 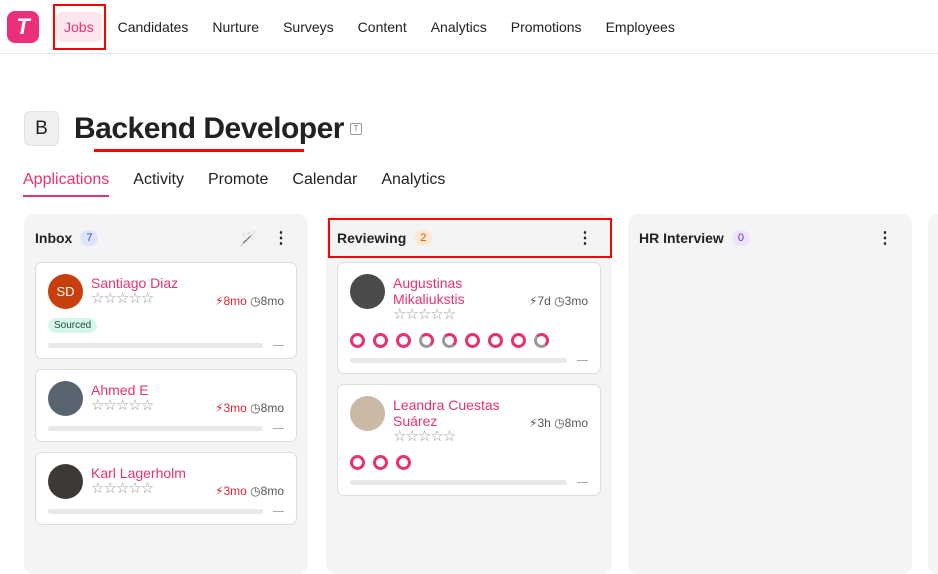 What do you see at coordinates (166, 398) in the screenshot?
I see `card-header: Ahmed E ☆☆☆☆☆ ⚡︎3mo ◷8mo` at bounding box center [166, 398].